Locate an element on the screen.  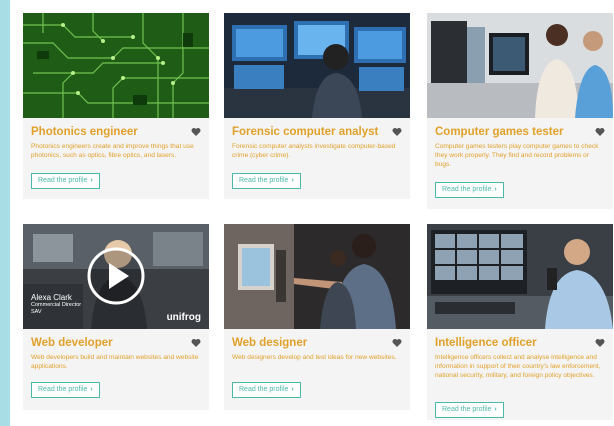
video-brand-logo: unifrog is located at coordinates (183, 317).